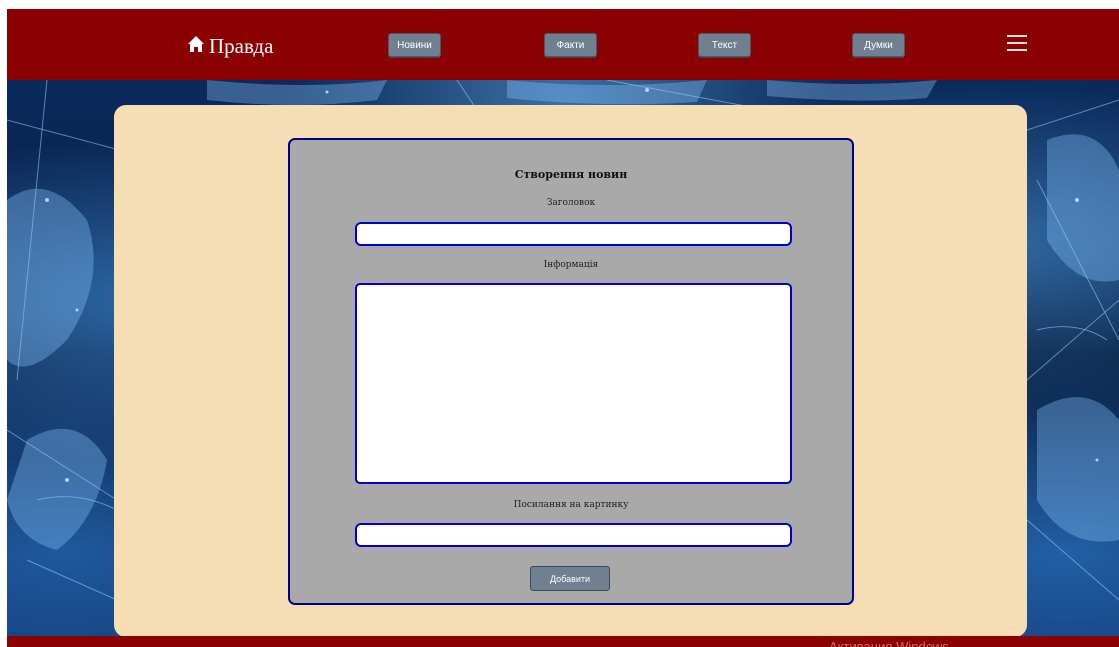  What do you see at coordinates (571, 265) in the screenshot?
I see `info-label: Інформація` at bounding box center [571, 265].